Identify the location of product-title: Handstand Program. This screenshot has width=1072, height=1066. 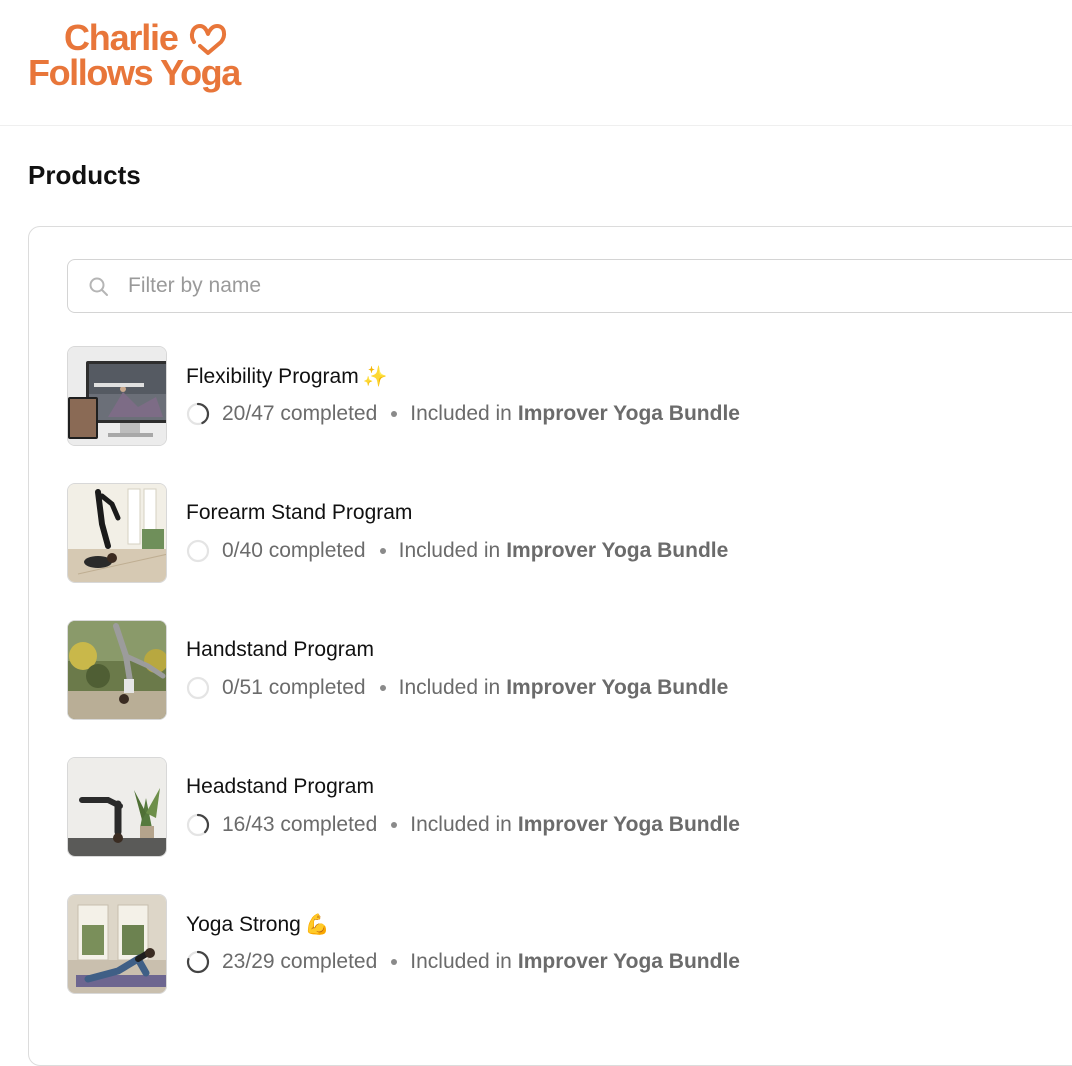
(280, 650).